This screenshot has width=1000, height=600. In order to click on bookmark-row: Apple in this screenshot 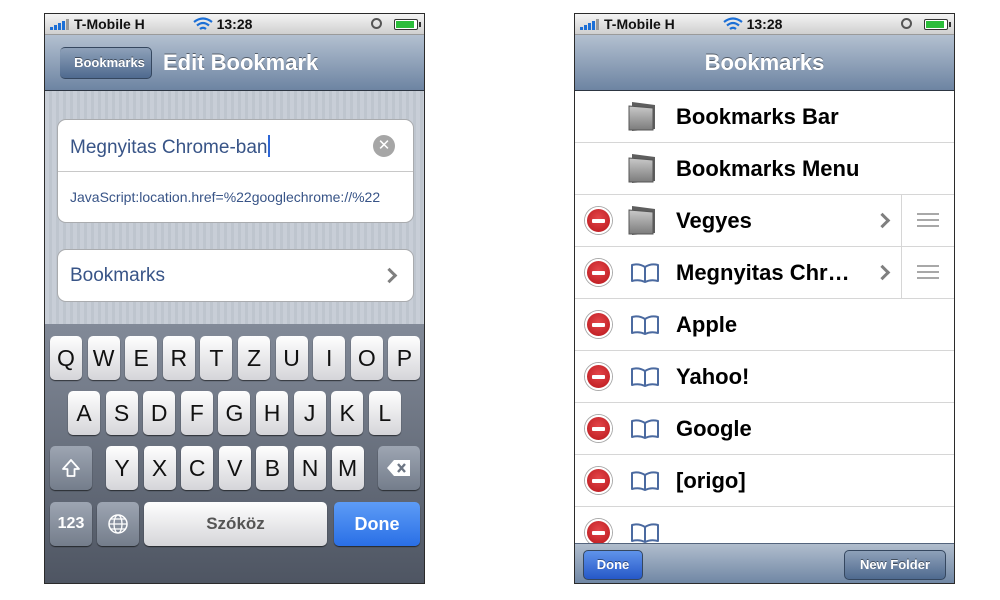, I will do `click(764, 325)`.